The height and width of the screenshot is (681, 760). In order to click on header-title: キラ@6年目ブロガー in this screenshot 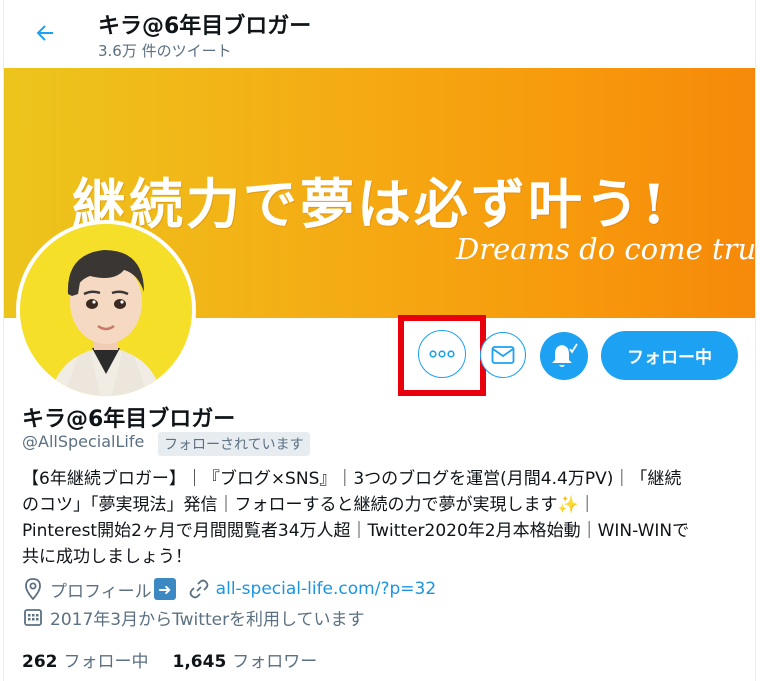, I will do `click(205, 26)`.